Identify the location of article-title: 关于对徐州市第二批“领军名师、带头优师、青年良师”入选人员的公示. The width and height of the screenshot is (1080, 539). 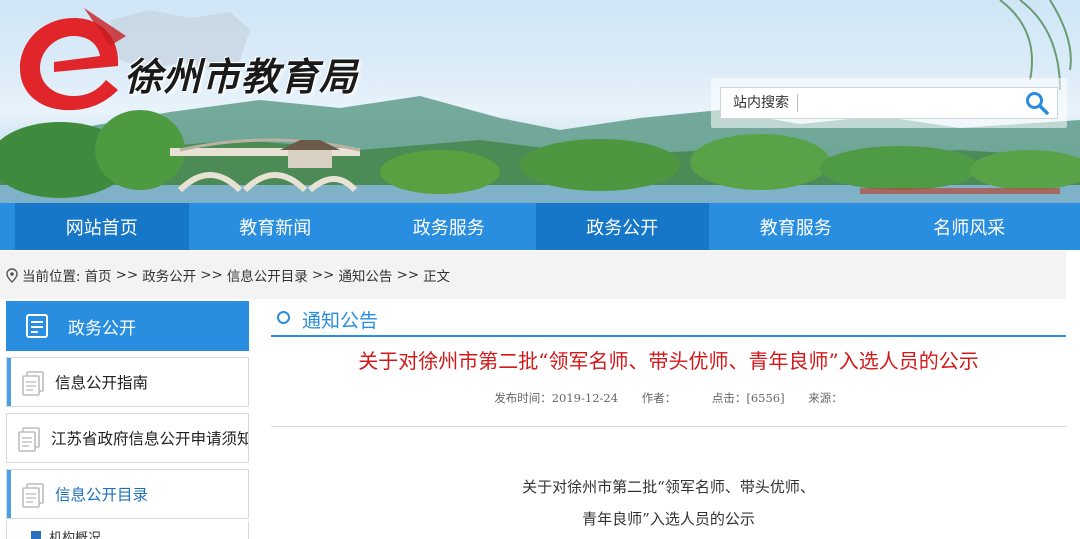
(668, 361).